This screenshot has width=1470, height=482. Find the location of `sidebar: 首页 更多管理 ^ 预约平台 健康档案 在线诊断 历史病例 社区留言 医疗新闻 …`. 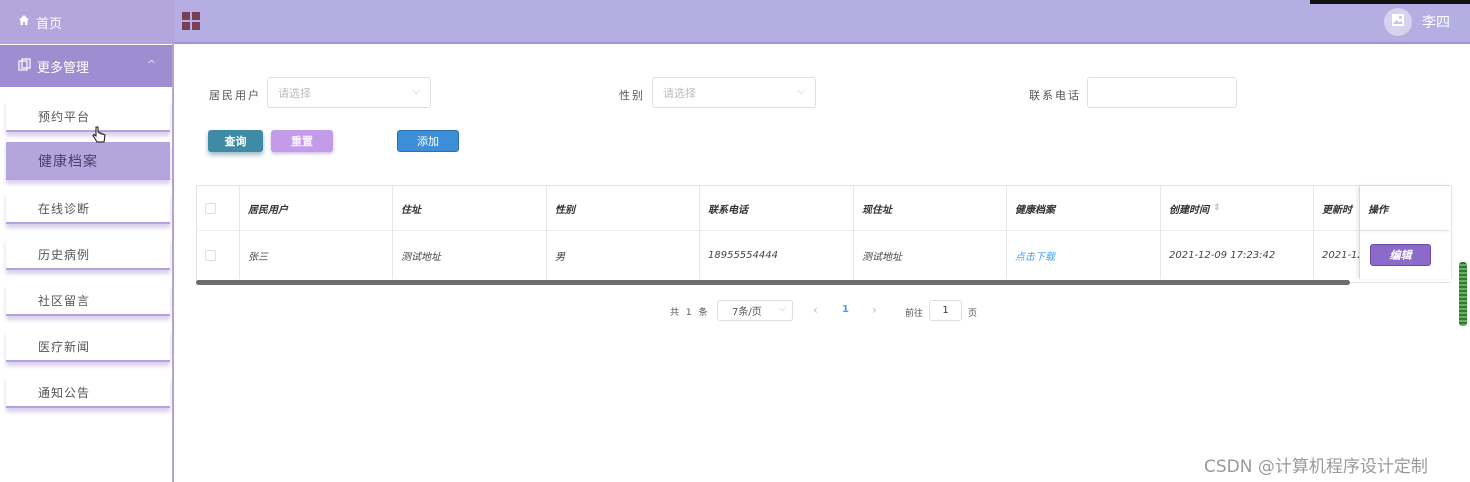

sidebar: 首页 更多管理 ^ 预约平台 健康档案 在线诊断 历史病例 社区留言 医疗新闻 … is located at coordinates (87, 241).